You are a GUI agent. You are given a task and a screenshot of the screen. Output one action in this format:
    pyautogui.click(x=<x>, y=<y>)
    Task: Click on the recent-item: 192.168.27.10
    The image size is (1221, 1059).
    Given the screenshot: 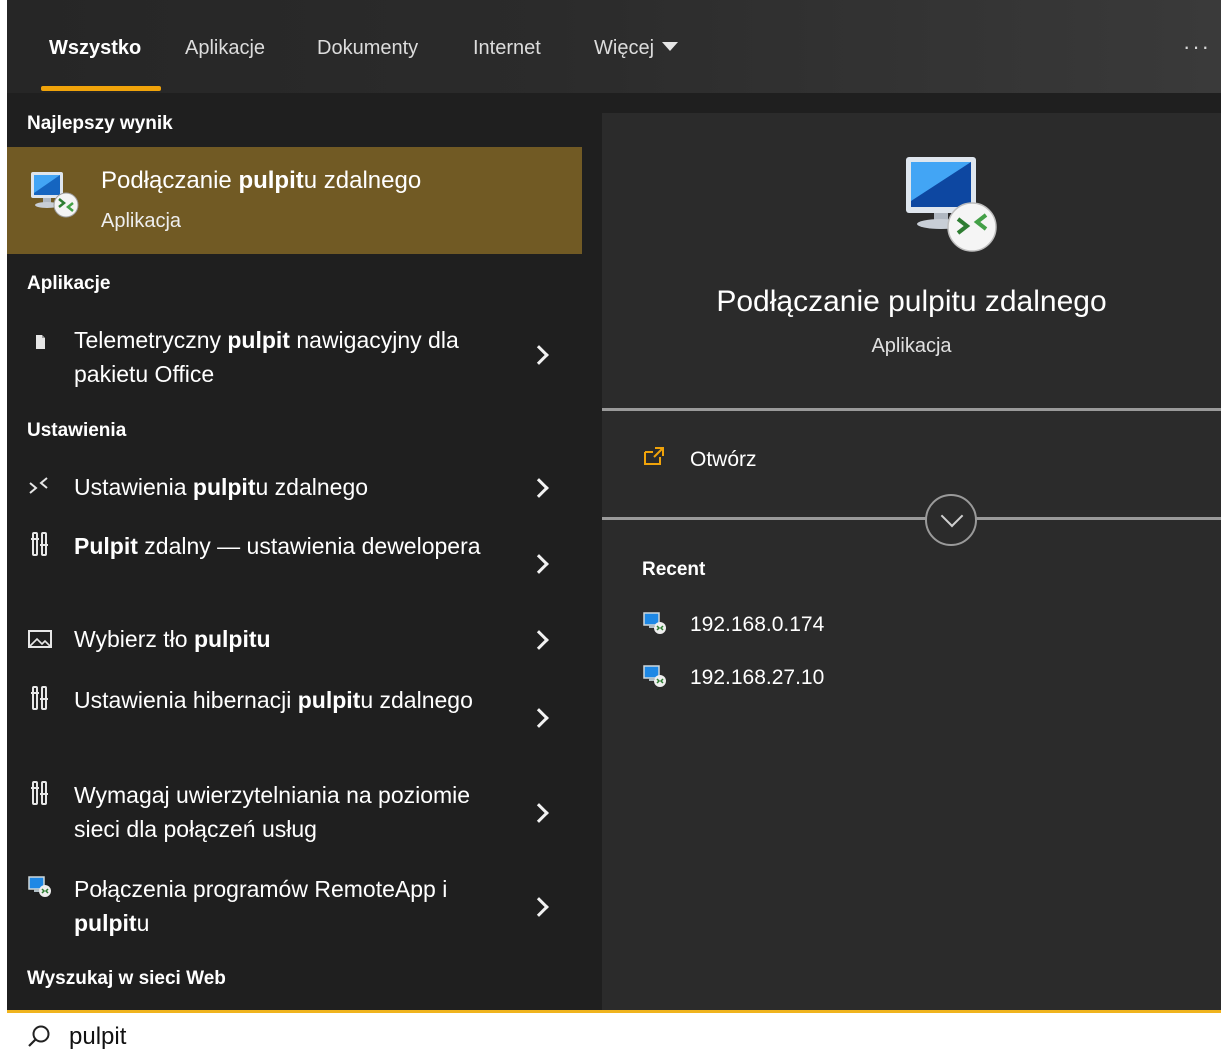 What is the action you would take?
    pyautogui.click(x=911, y=684)
    